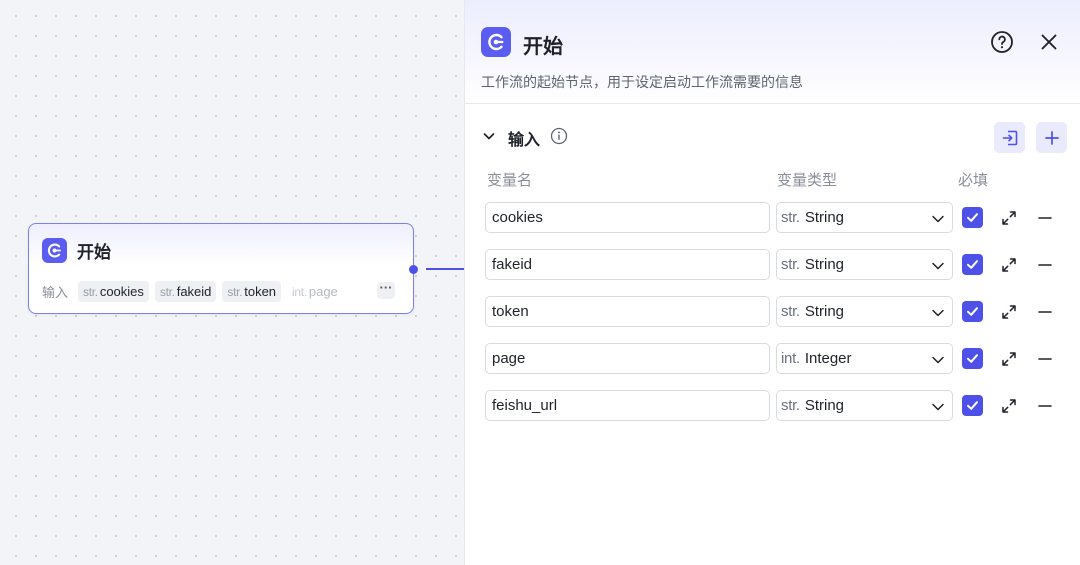 The width and height of the screenshot is (1080, 565). I want to click on section-title: 输入, so click(524, 140).